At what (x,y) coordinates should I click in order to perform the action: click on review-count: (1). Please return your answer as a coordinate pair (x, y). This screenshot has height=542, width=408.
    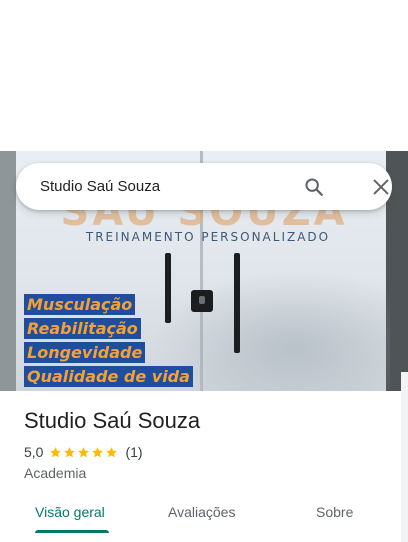
    Looking at the image, I should click on (133, 452).